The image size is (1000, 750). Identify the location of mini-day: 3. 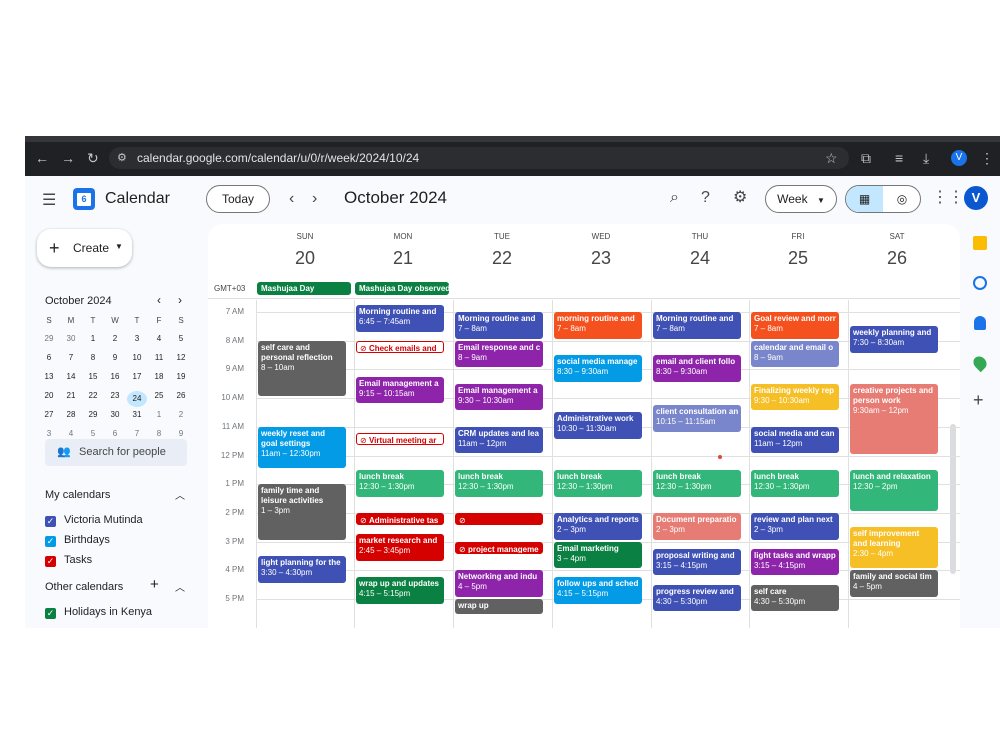
(137, 338).